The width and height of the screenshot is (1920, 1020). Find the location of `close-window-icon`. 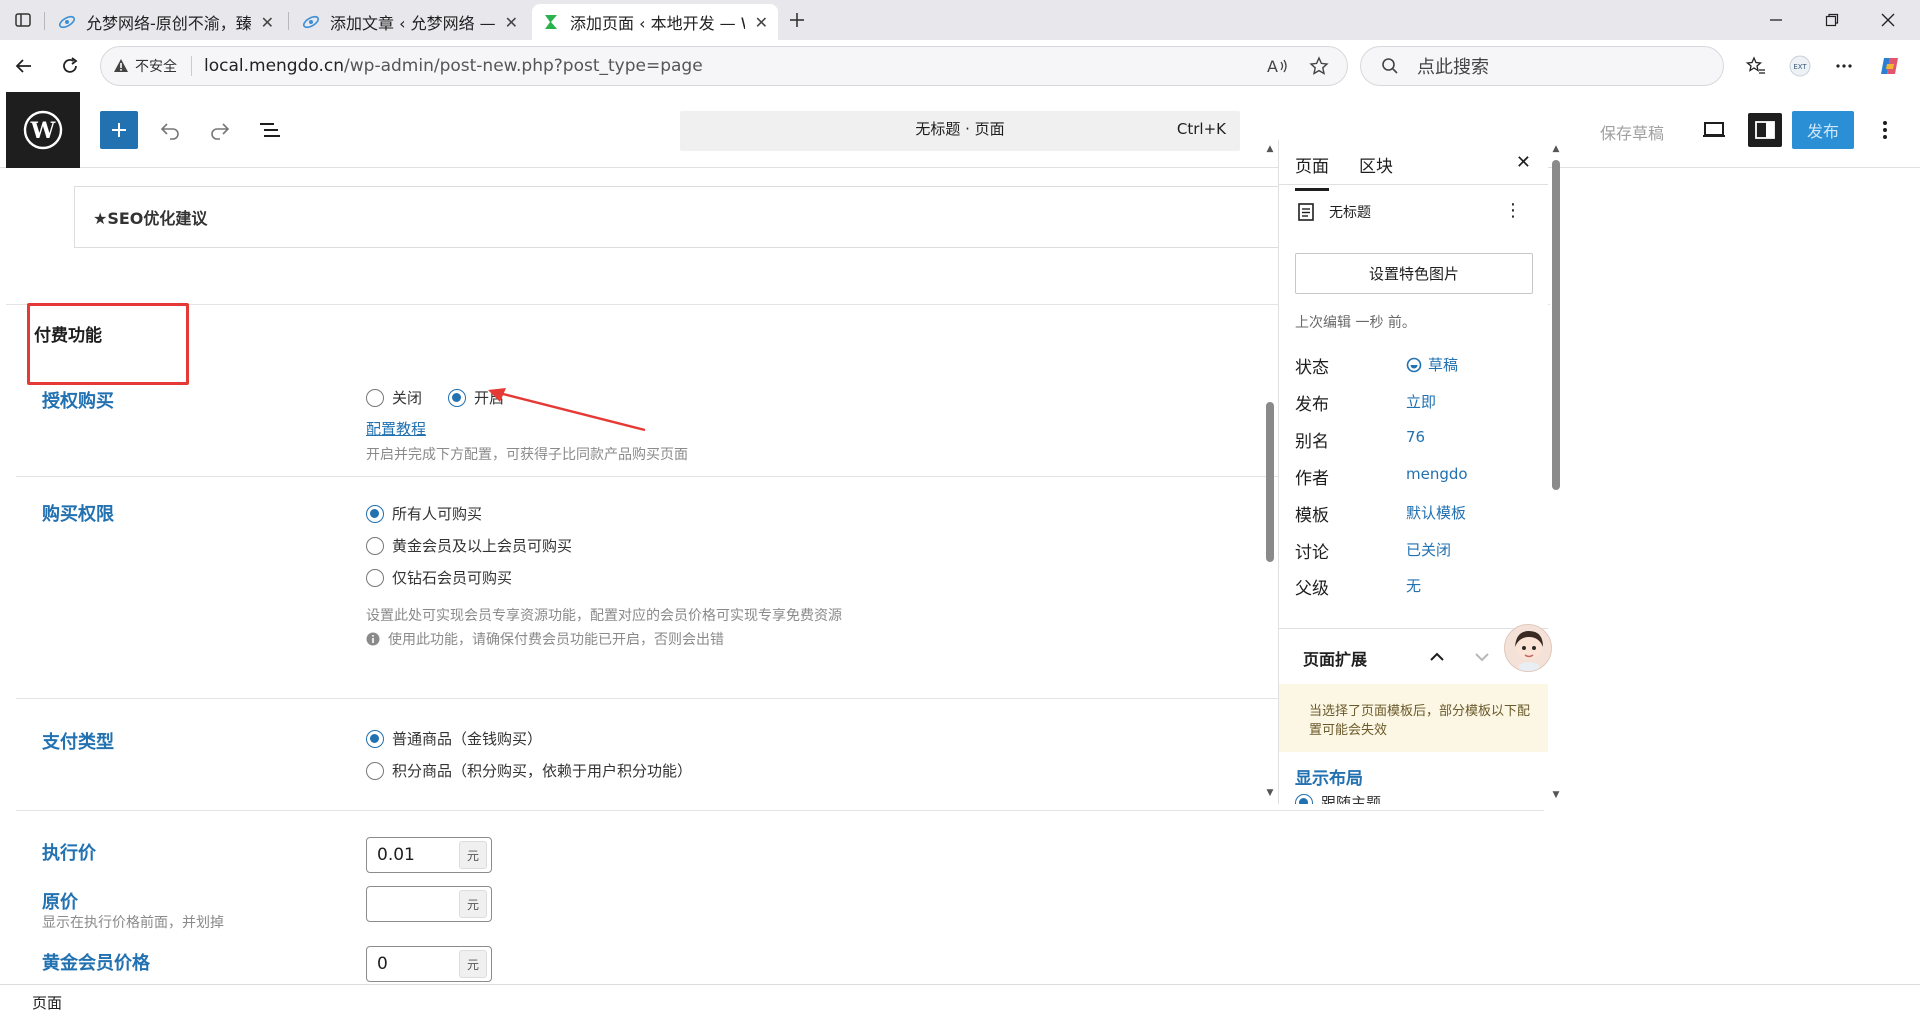

close-window-icon is located at coordinates (1888, 20).